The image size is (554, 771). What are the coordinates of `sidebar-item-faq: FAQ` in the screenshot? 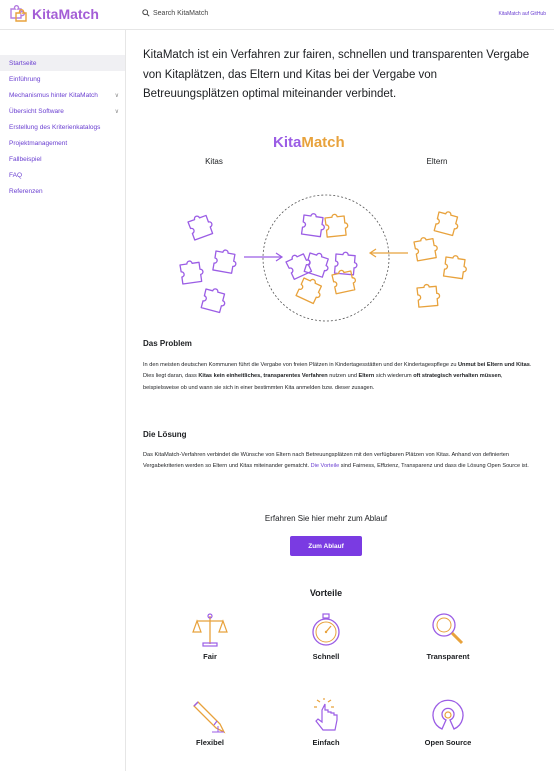 It's located at (62, 175).